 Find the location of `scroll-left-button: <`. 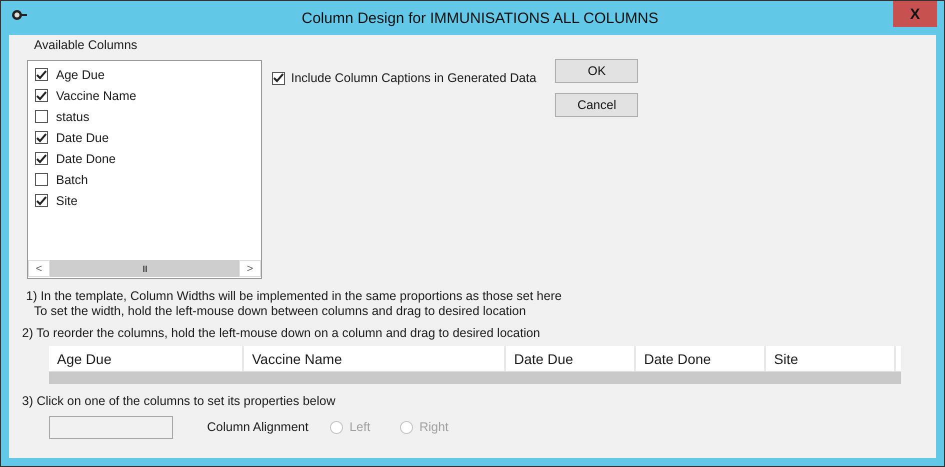

scroll-left-button: < is located at coordinates (39, 268).